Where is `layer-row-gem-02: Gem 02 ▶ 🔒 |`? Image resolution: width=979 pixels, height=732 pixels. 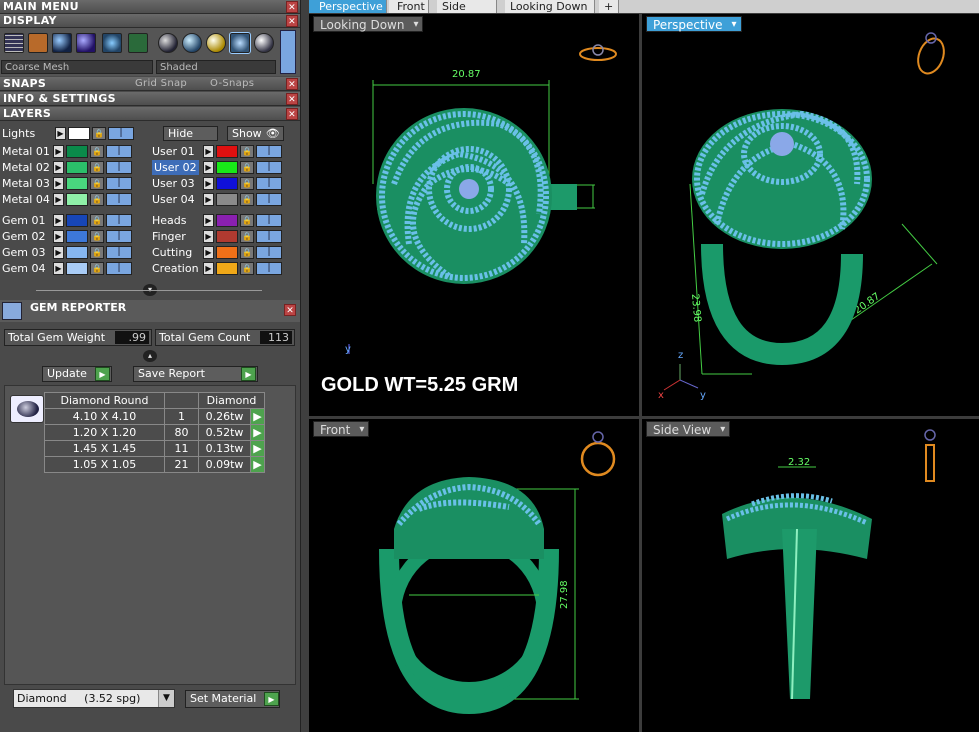
layer-row-gem-02: Gem 02 ▶ 🔒 | is located at coordinates (70, 236).